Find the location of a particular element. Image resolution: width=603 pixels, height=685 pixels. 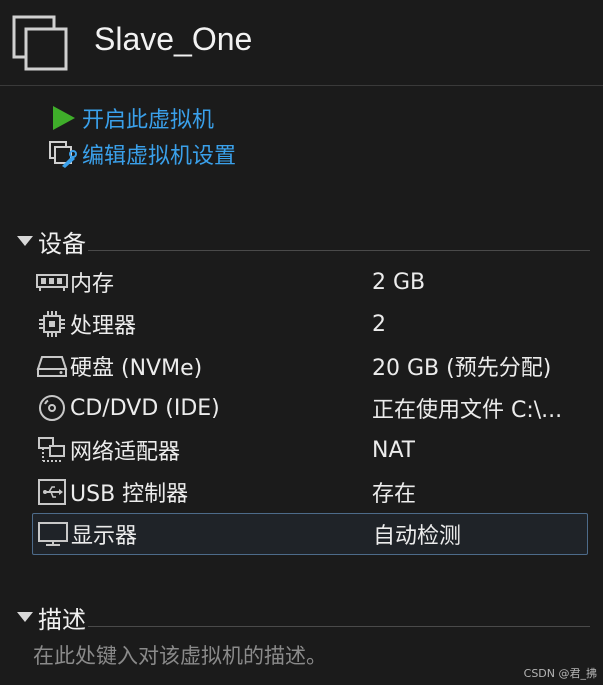

power-on-label: 开启此虚拟机 is located at coordinates (148, 120).